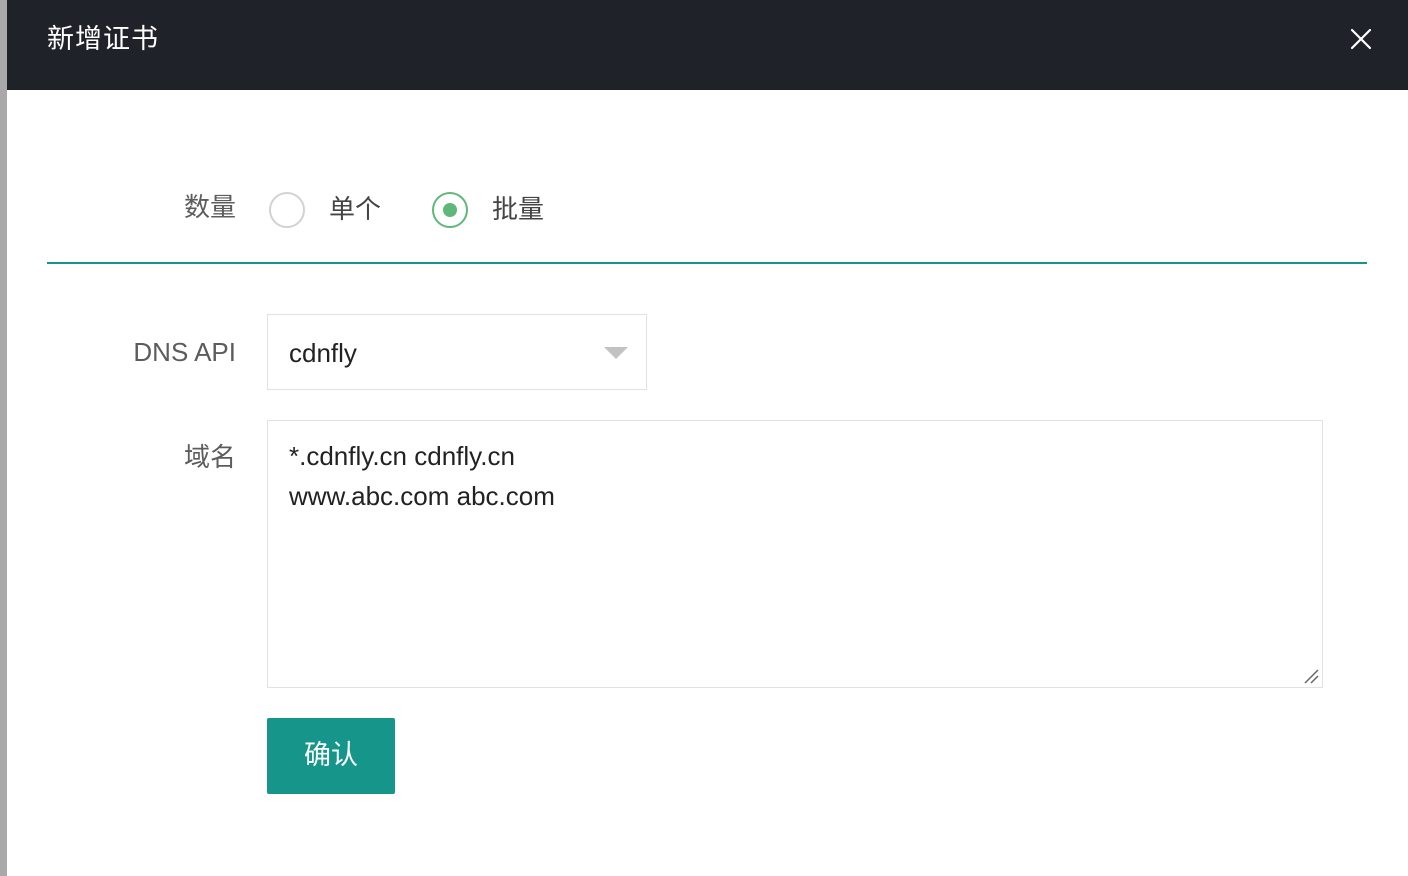  What do you see at coordinates (488, 210) in the screenshot?
I see `radio-batch: 批量` at bounding box center [488, 210].